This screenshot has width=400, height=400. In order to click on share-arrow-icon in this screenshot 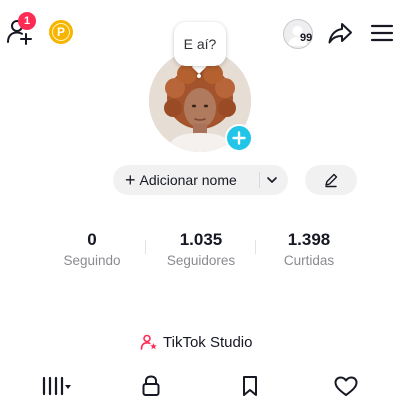, I will do `click(340, 33)`.